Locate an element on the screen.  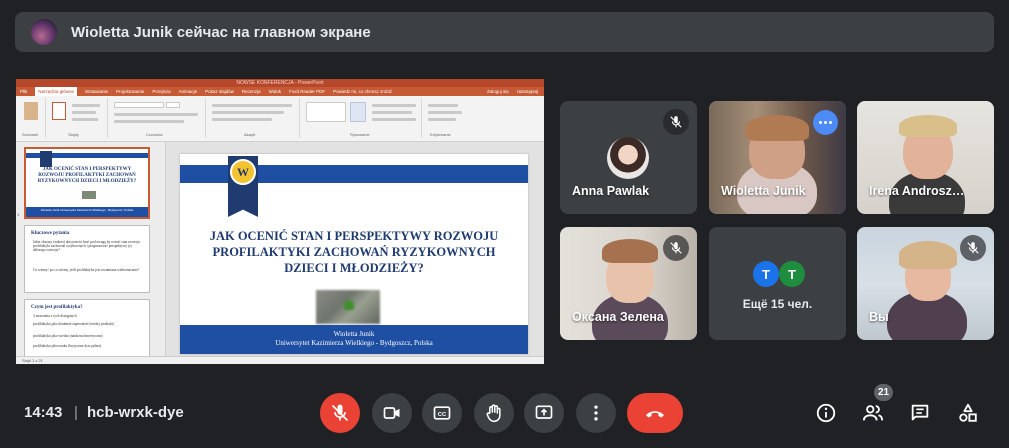
raise-hand-button is located at coordinates (494, 413).